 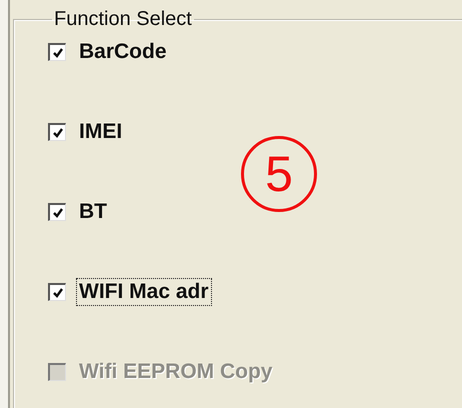 I want to click on checkbox-label: IMEI, so click(x=101, y=132).